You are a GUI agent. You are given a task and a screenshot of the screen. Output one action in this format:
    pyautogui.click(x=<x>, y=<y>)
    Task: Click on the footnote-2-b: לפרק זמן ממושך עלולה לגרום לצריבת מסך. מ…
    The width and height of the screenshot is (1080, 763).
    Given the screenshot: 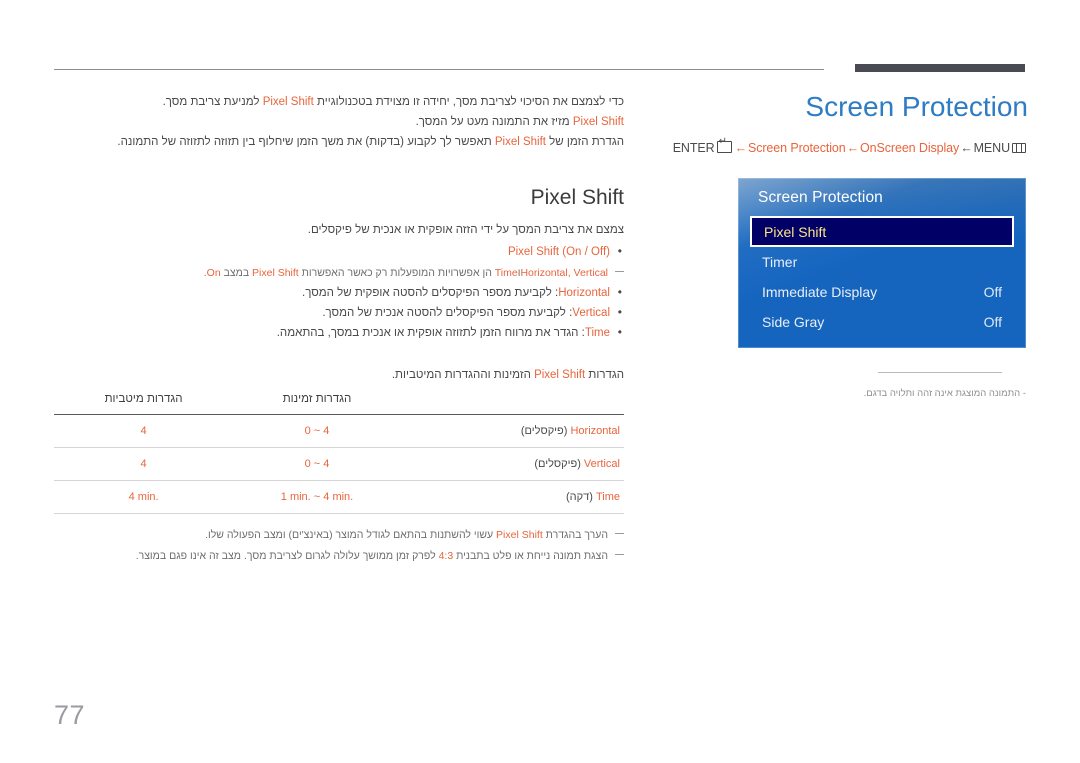 What is the action you would take?
    pyautogui.click(x=287, y=556)
    